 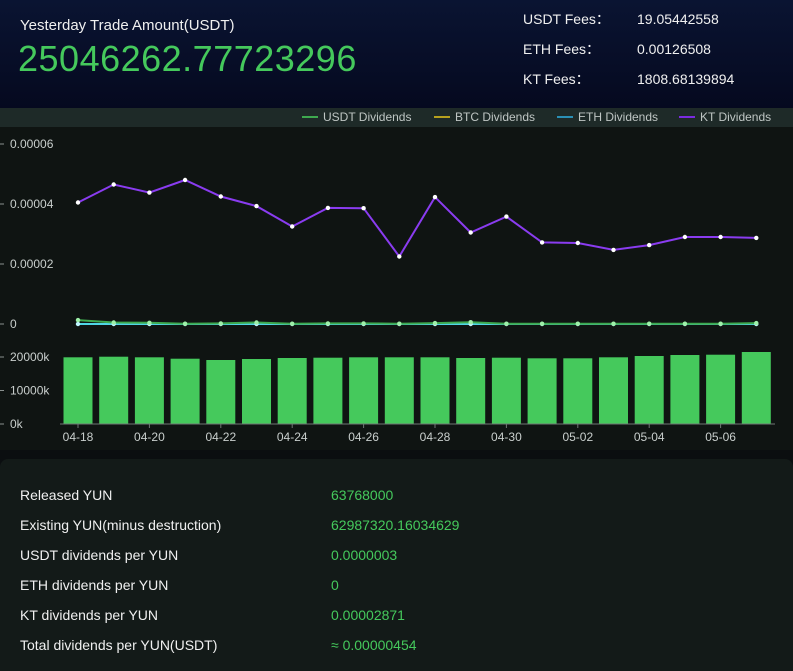 I want to click on x-tick-label: 05-04, so click(x=649, y=437).